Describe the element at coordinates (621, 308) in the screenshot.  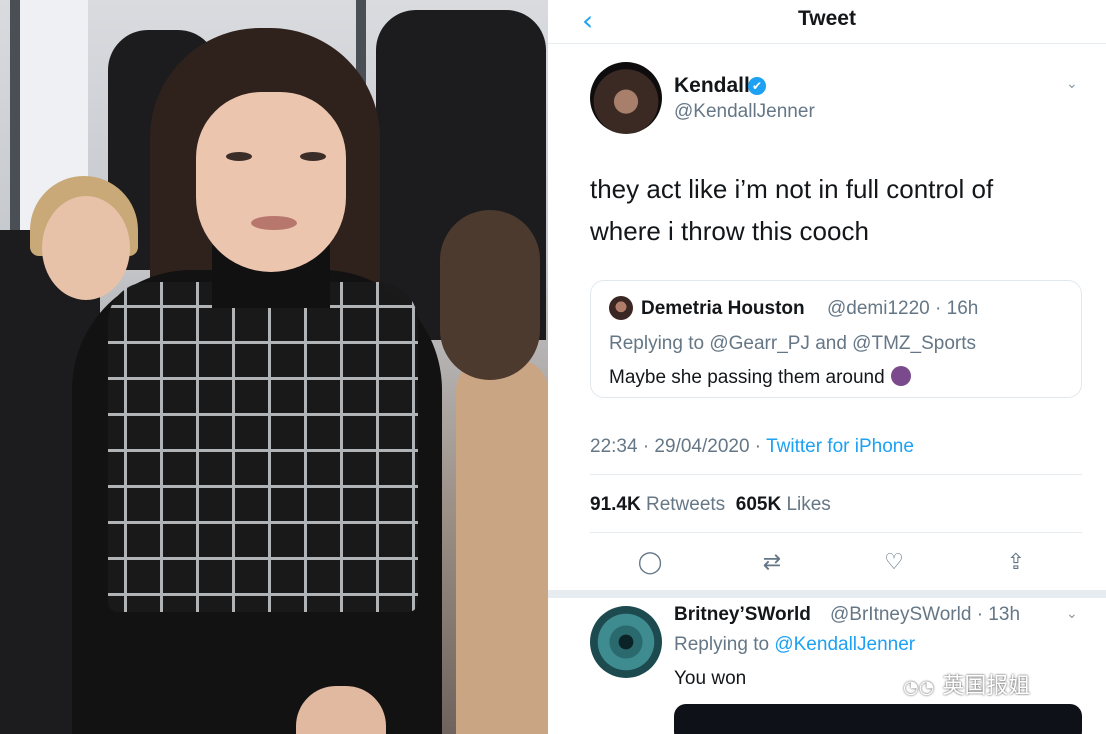
I see `quoted-author-avatar` at that location.